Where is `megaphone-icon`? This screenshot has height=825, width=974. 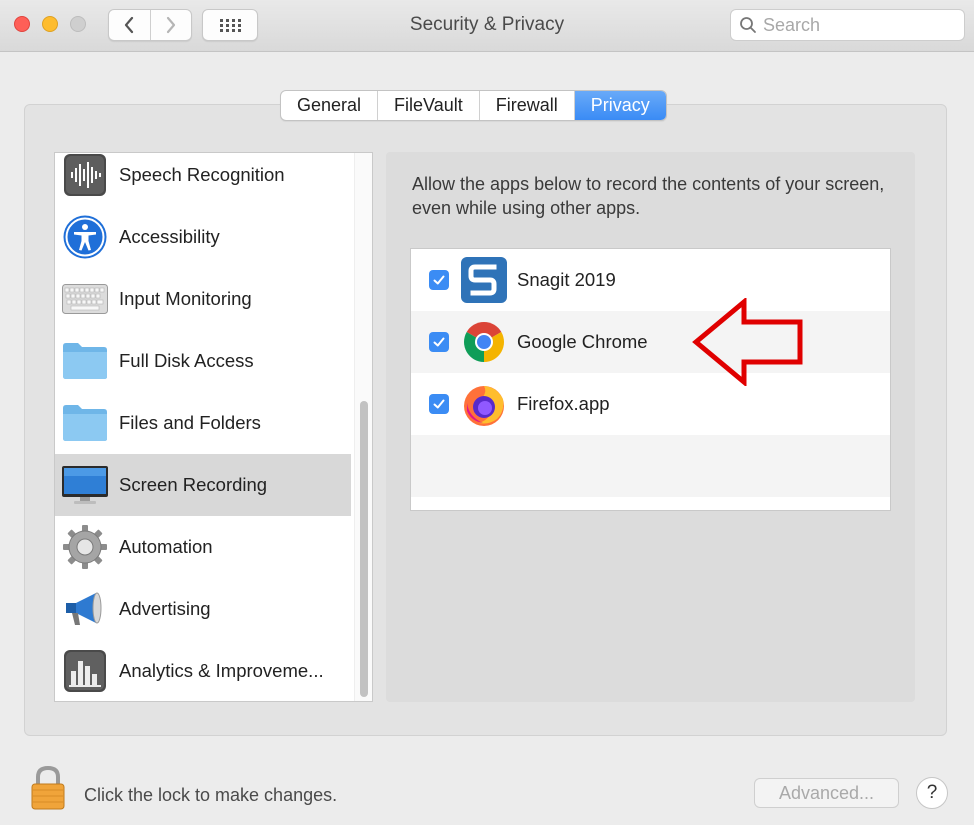
megaphone-icon is located at coordinates (85, 609).